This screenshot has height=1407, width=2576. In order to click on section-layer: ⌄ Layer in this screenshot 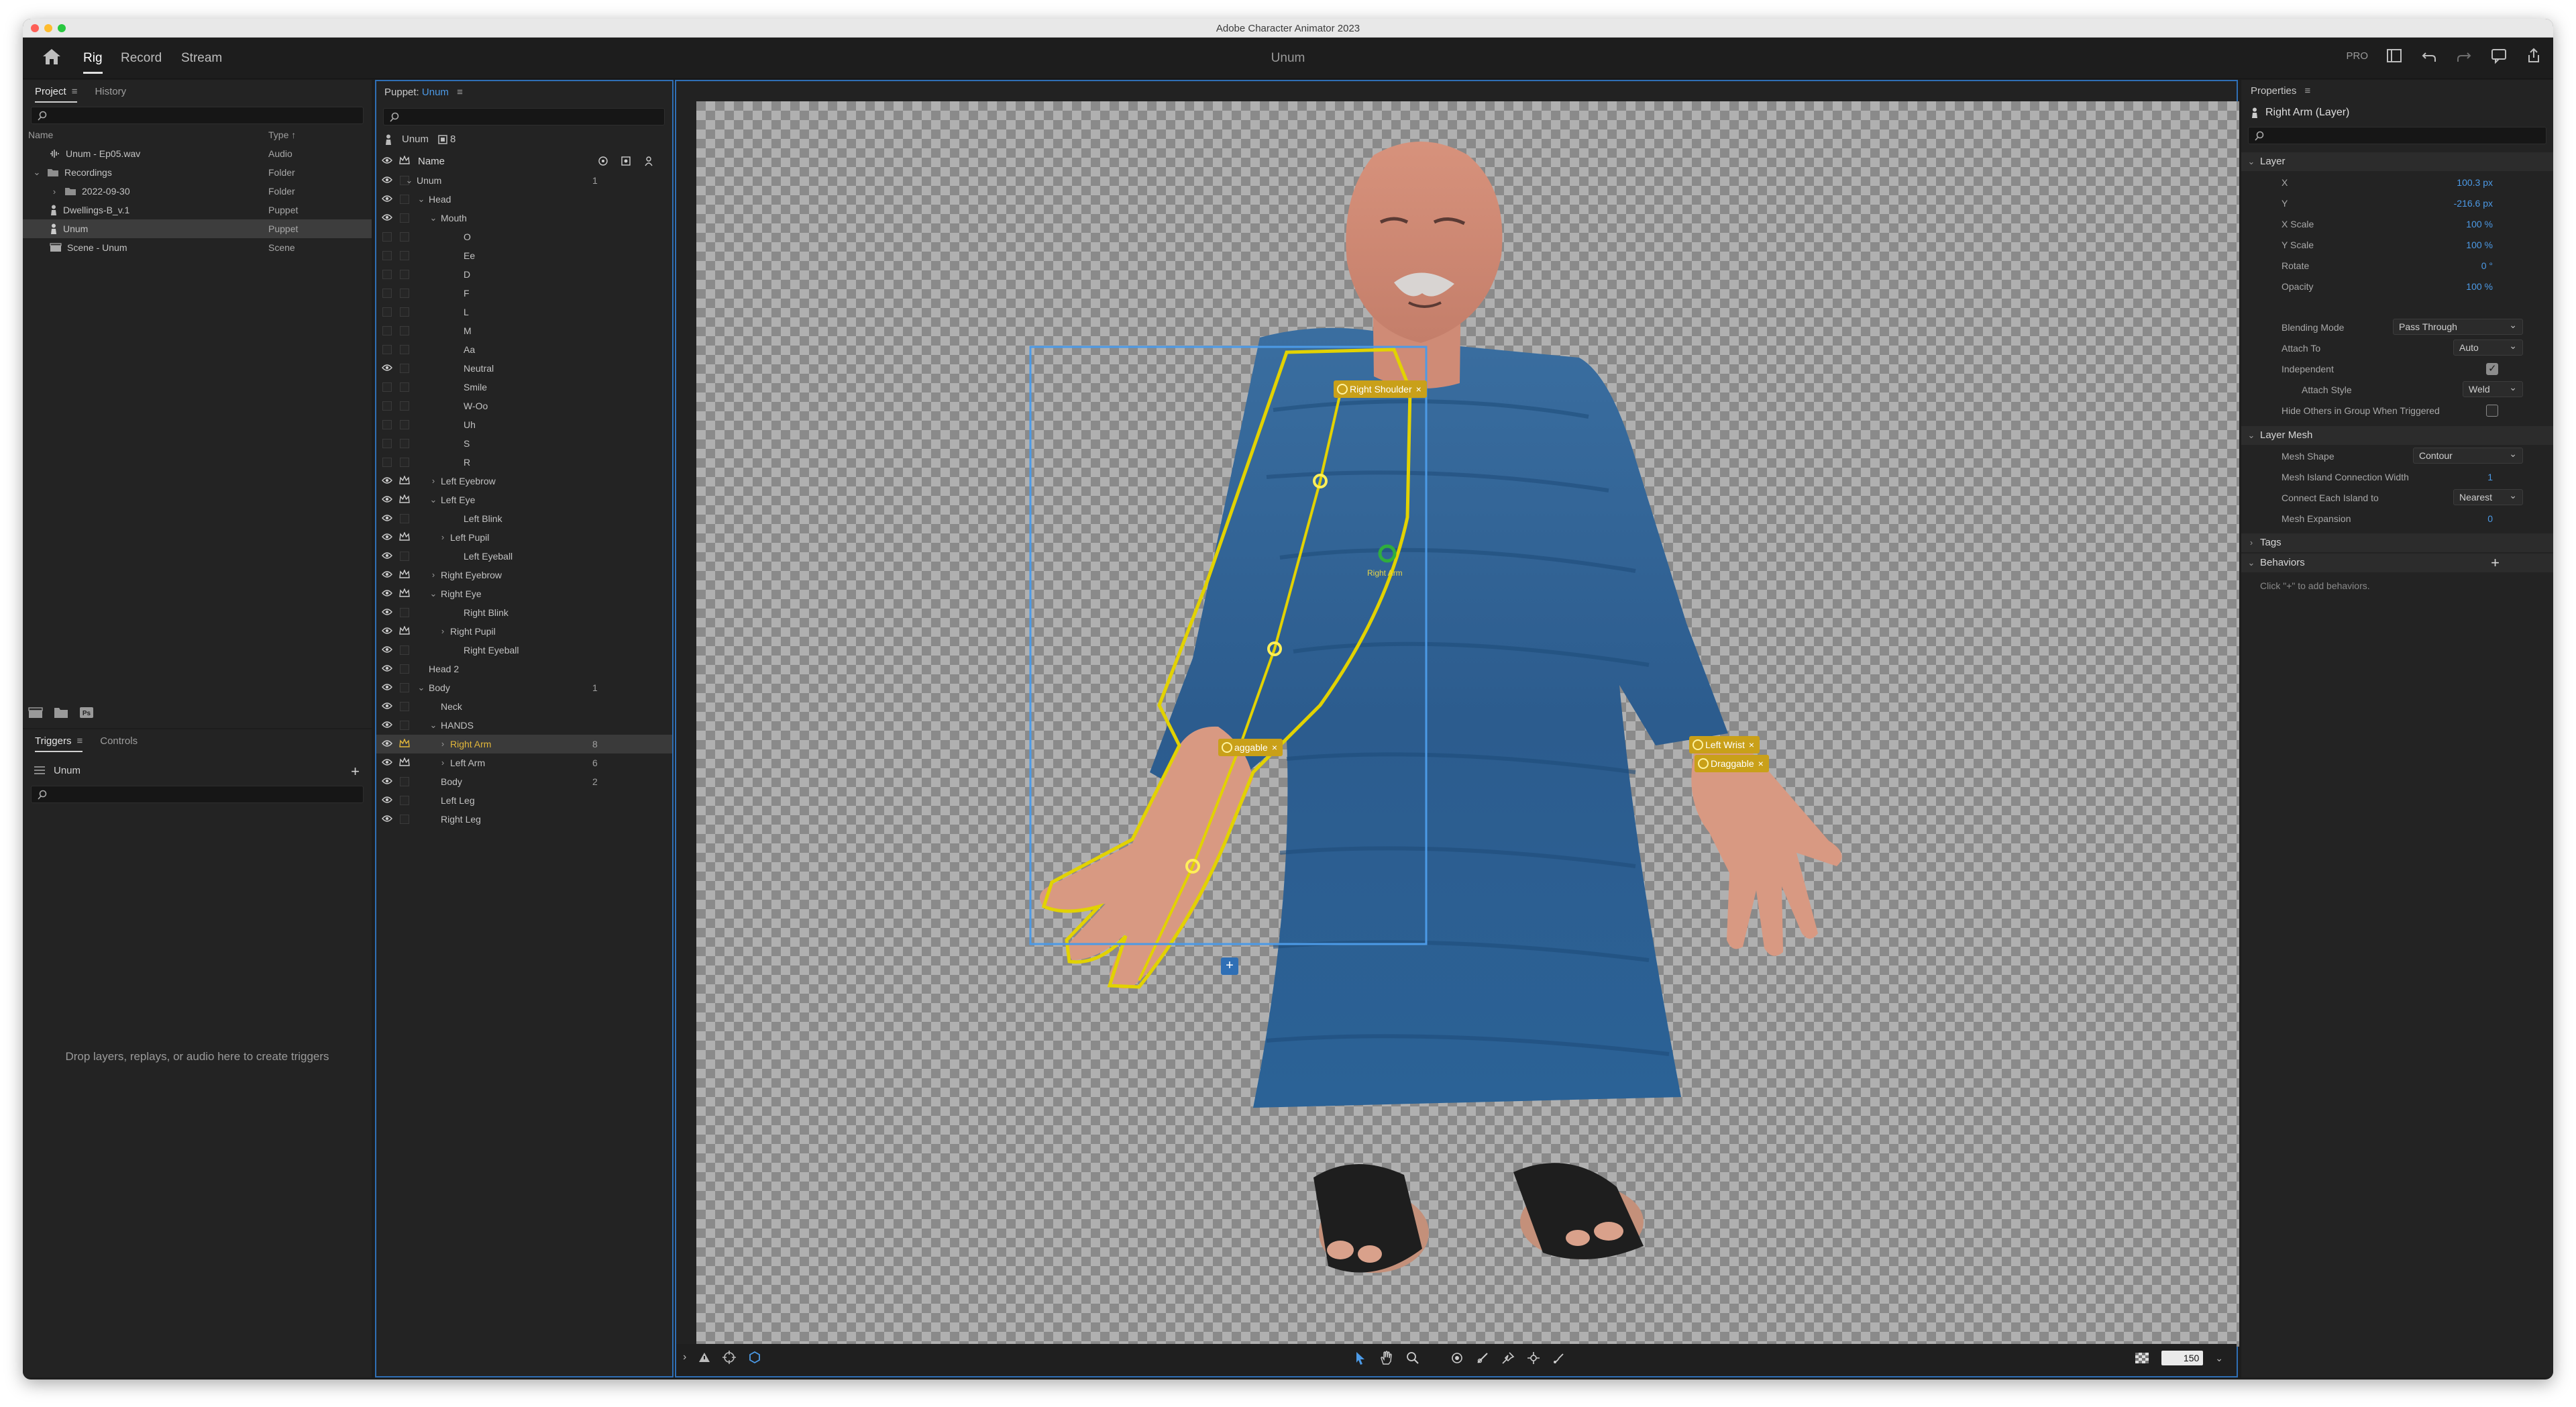, I will do `click(2397, 161)`.